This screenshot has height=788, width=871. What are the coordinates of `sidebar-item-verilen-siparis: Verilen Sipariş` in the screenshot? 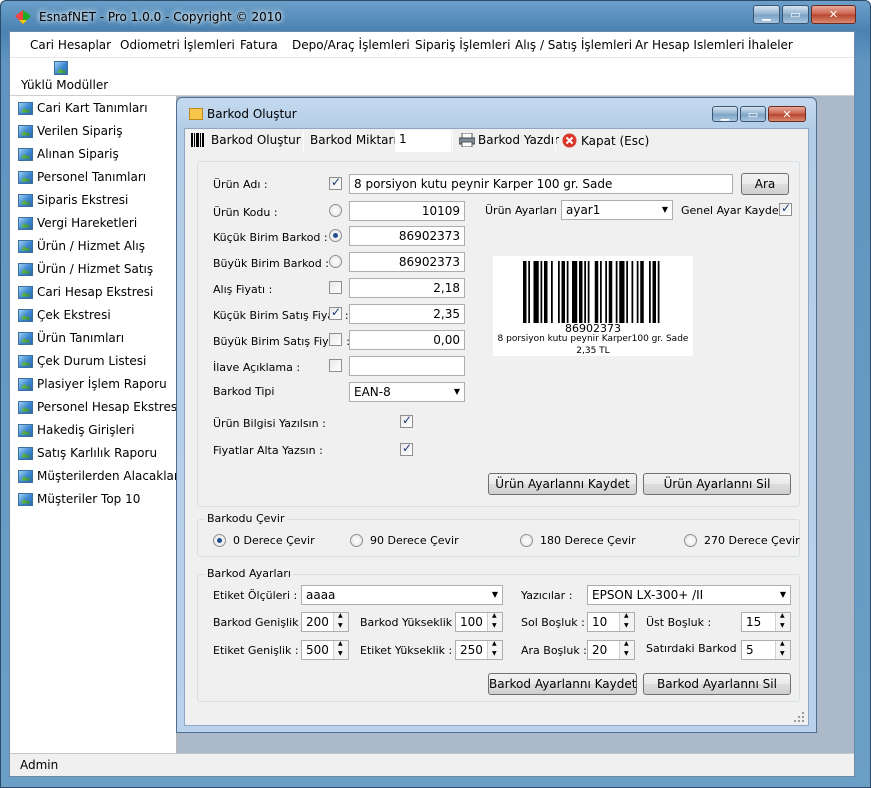 It's located at (70, 131).